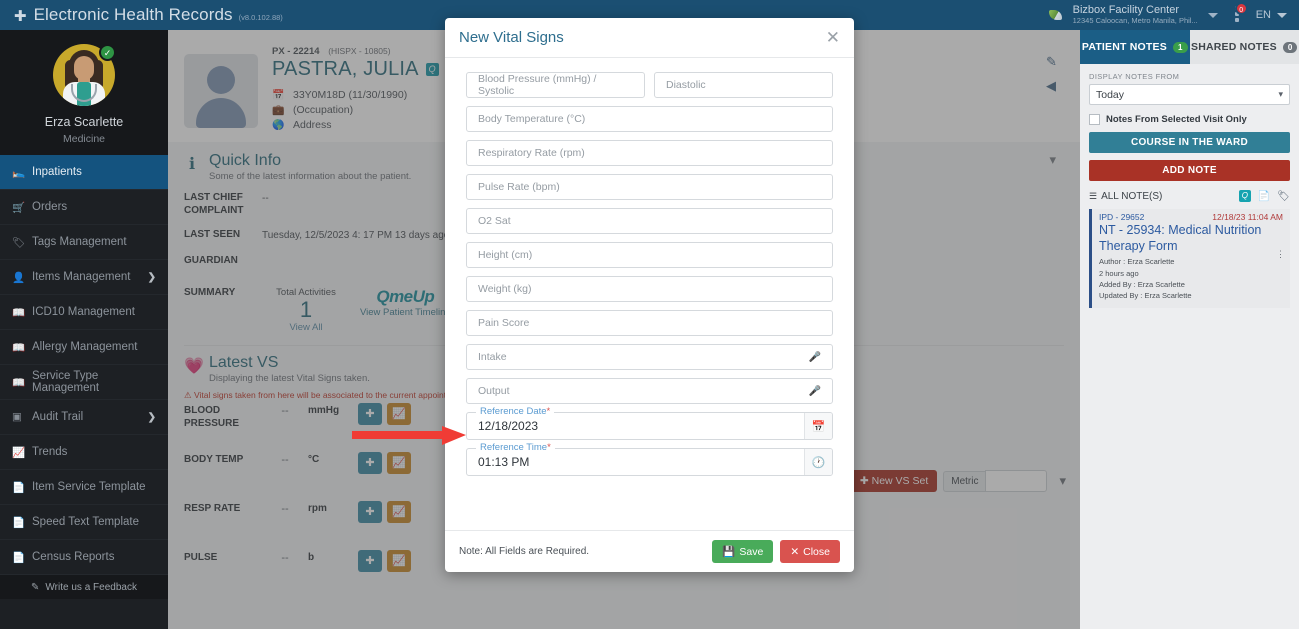  What do you see at coordinates (743, 85) in the screenshot?
I see `input-diastolic: Diastolic` at bounding box center [743, 85].